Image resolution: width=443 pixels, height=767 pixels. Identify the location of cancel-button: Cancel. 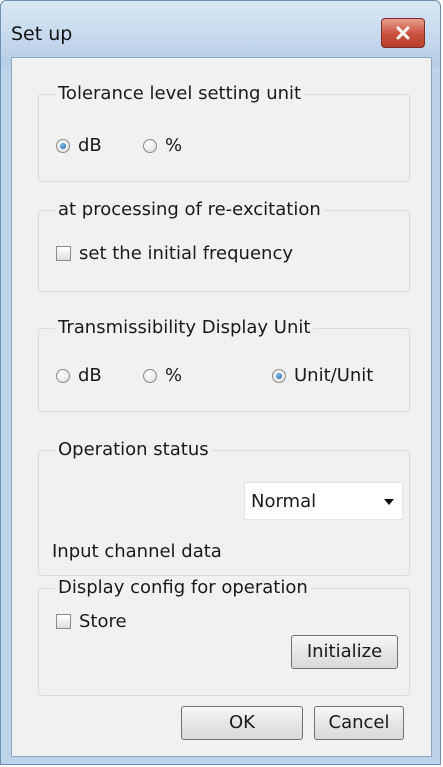
(359, 723).